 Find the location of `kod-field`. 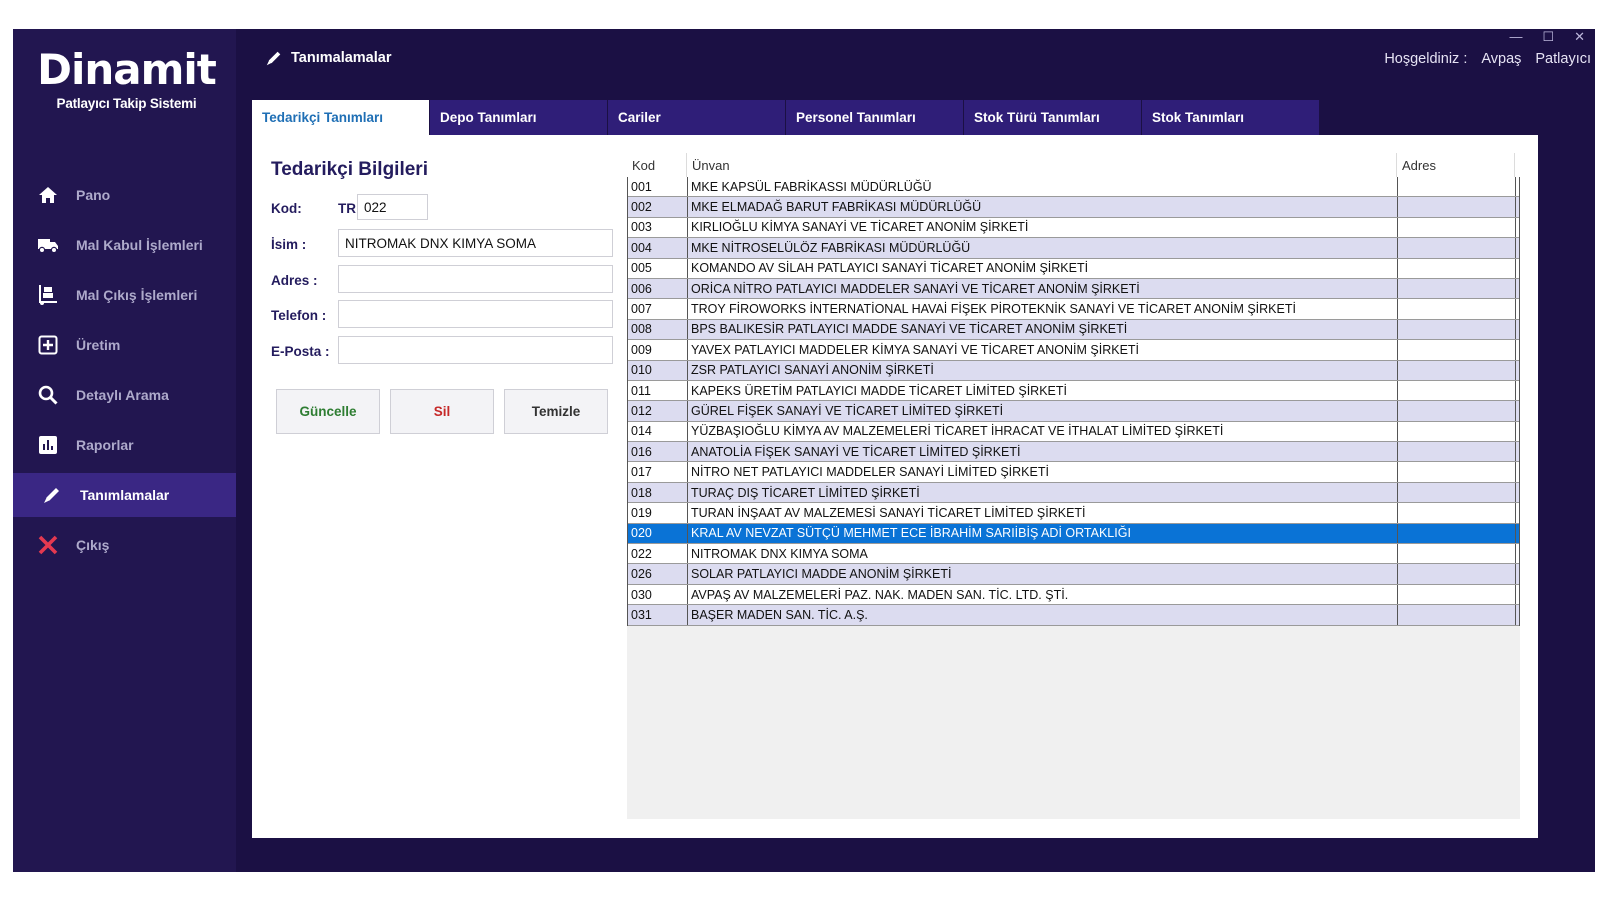

kod-field is located at coordinates (392, 207).